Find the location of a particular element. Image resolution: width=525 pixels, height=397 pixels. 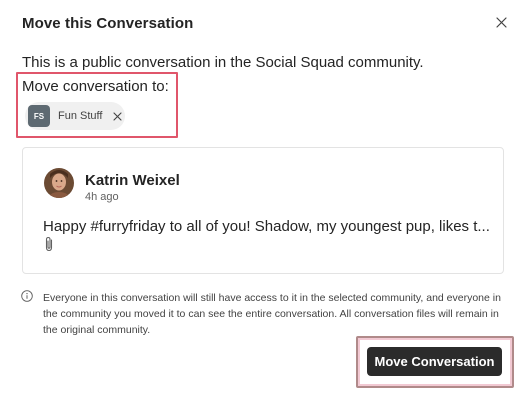

dialog-title: Move this Conversation is located at coordinates (108, 23).